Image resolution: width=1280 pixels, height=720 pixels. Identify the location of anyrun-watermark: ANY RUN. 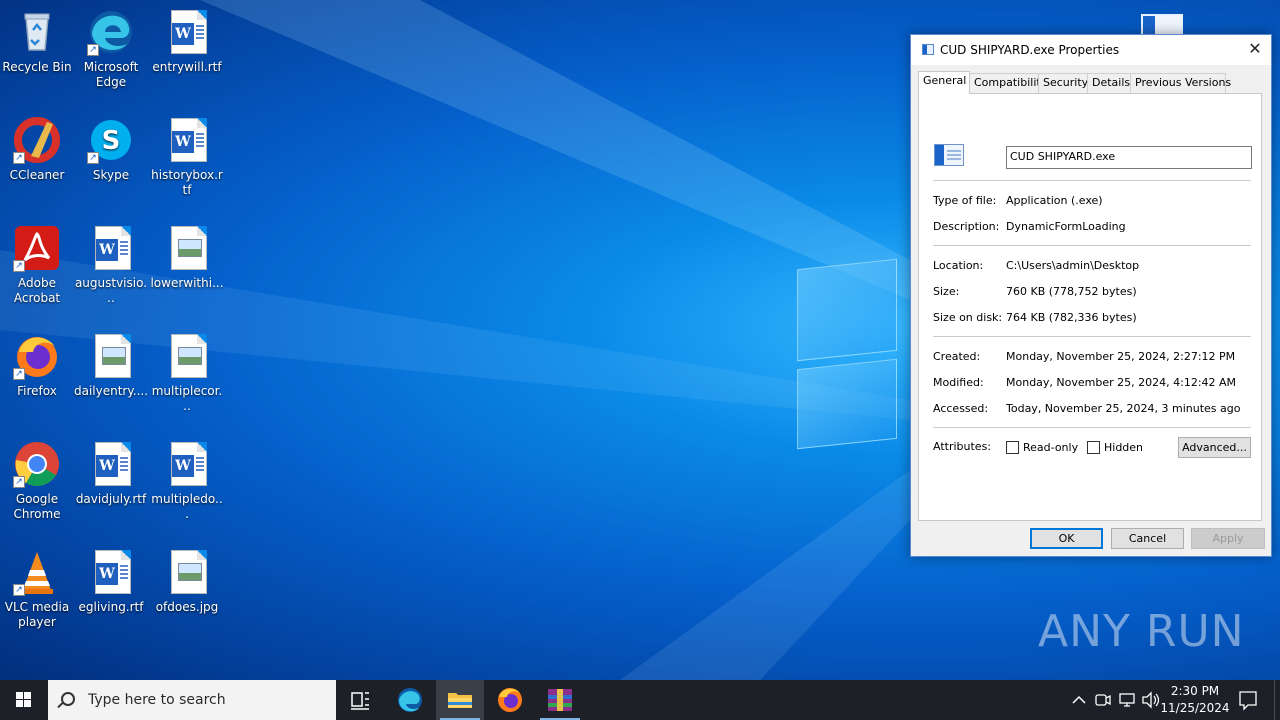
(1141, 631).